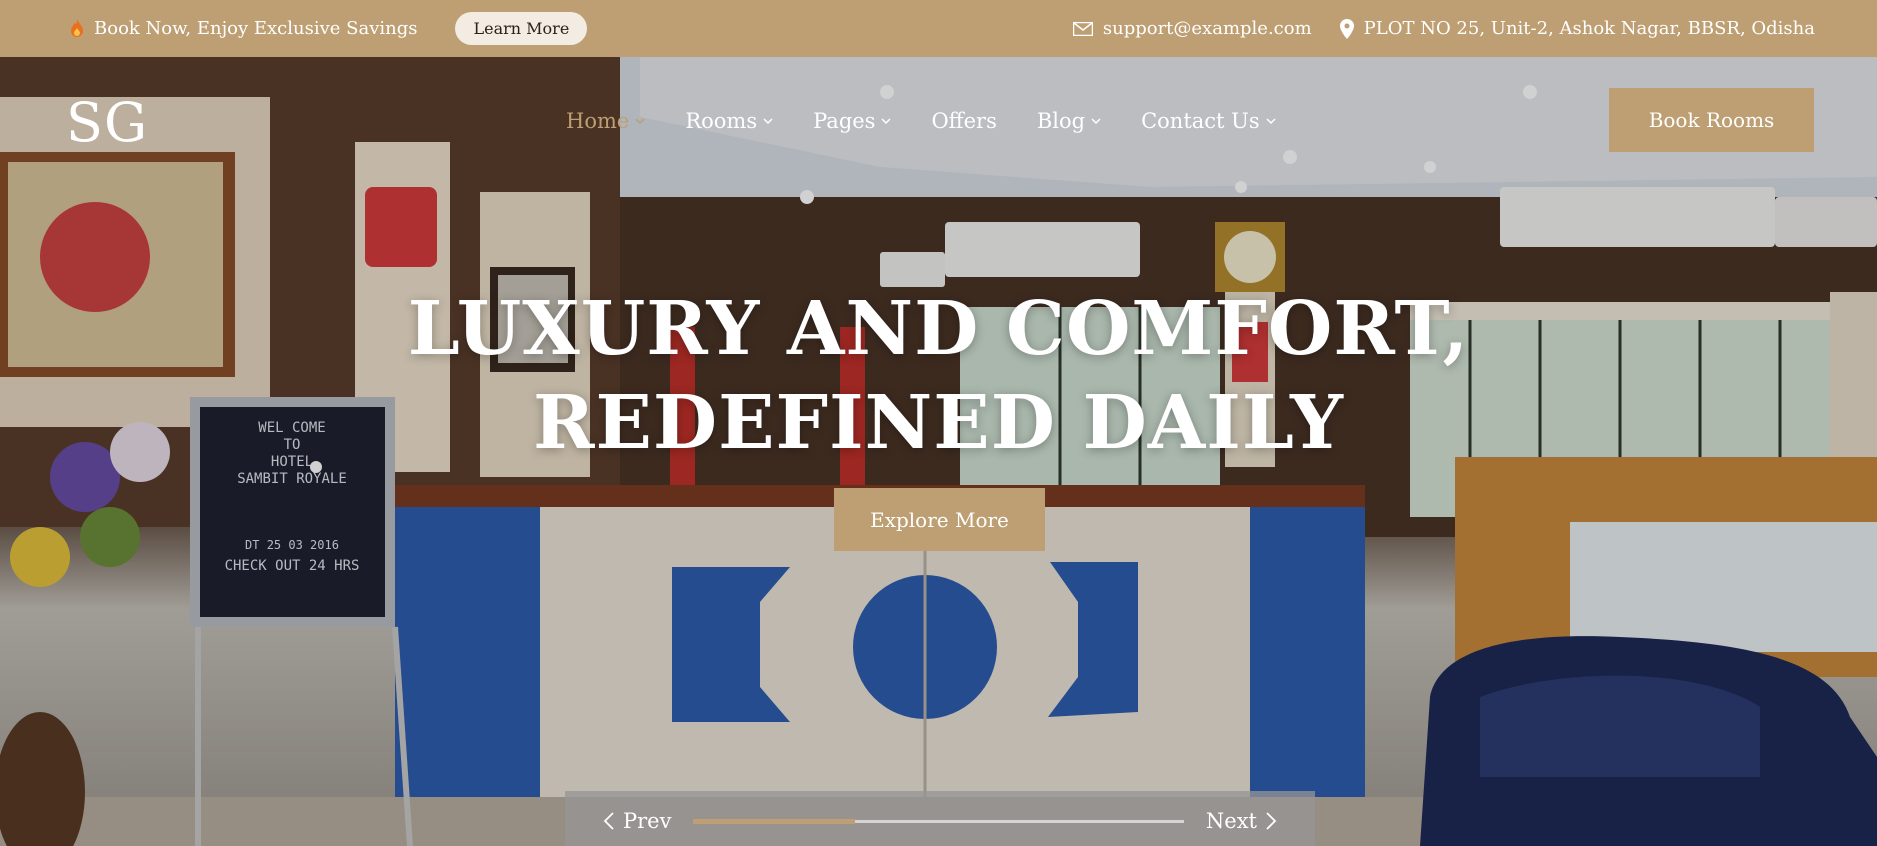  Describe the element at coordinates (1200, 121) in the screenshot. I see `nav-label: Contact Us` at that location.